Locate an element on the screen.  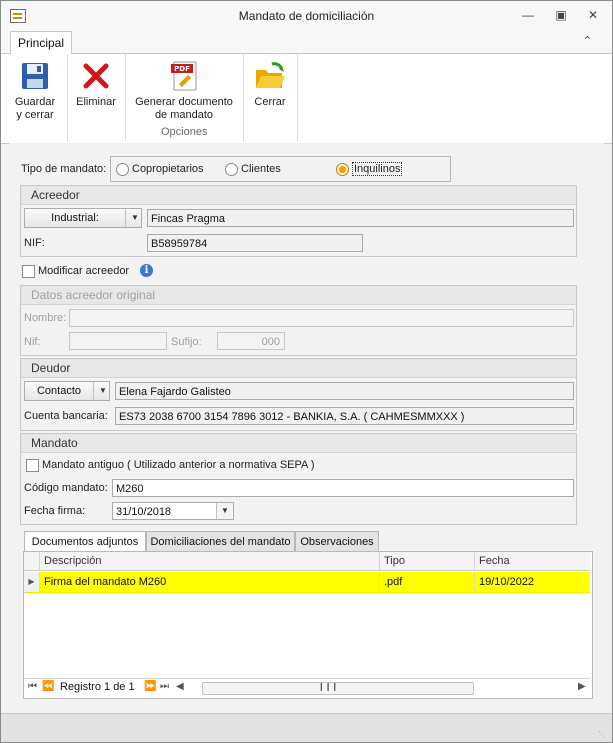
resize-grip-icon: ⋱ is located at coordinates (602, 734).